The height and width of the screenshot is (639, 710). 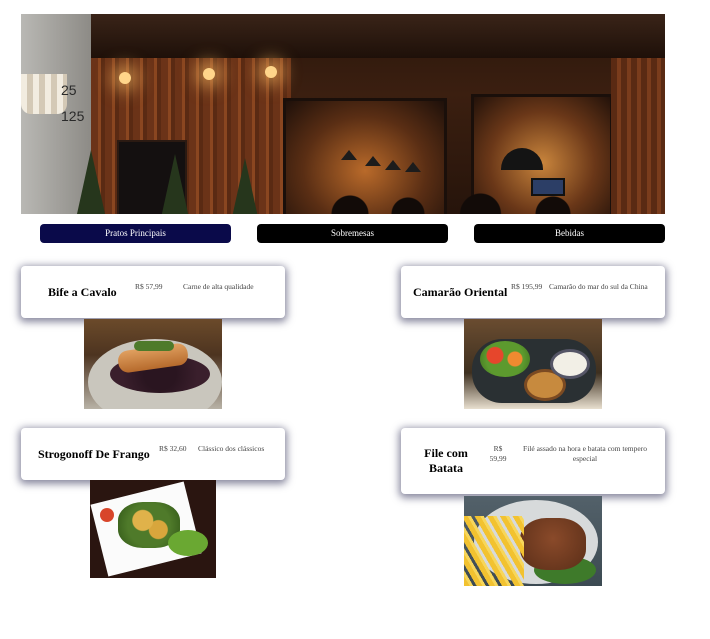 What do you see at coordinates (505, 359) in the screenshot?
I see `salad` at bounding box center [505, 359].